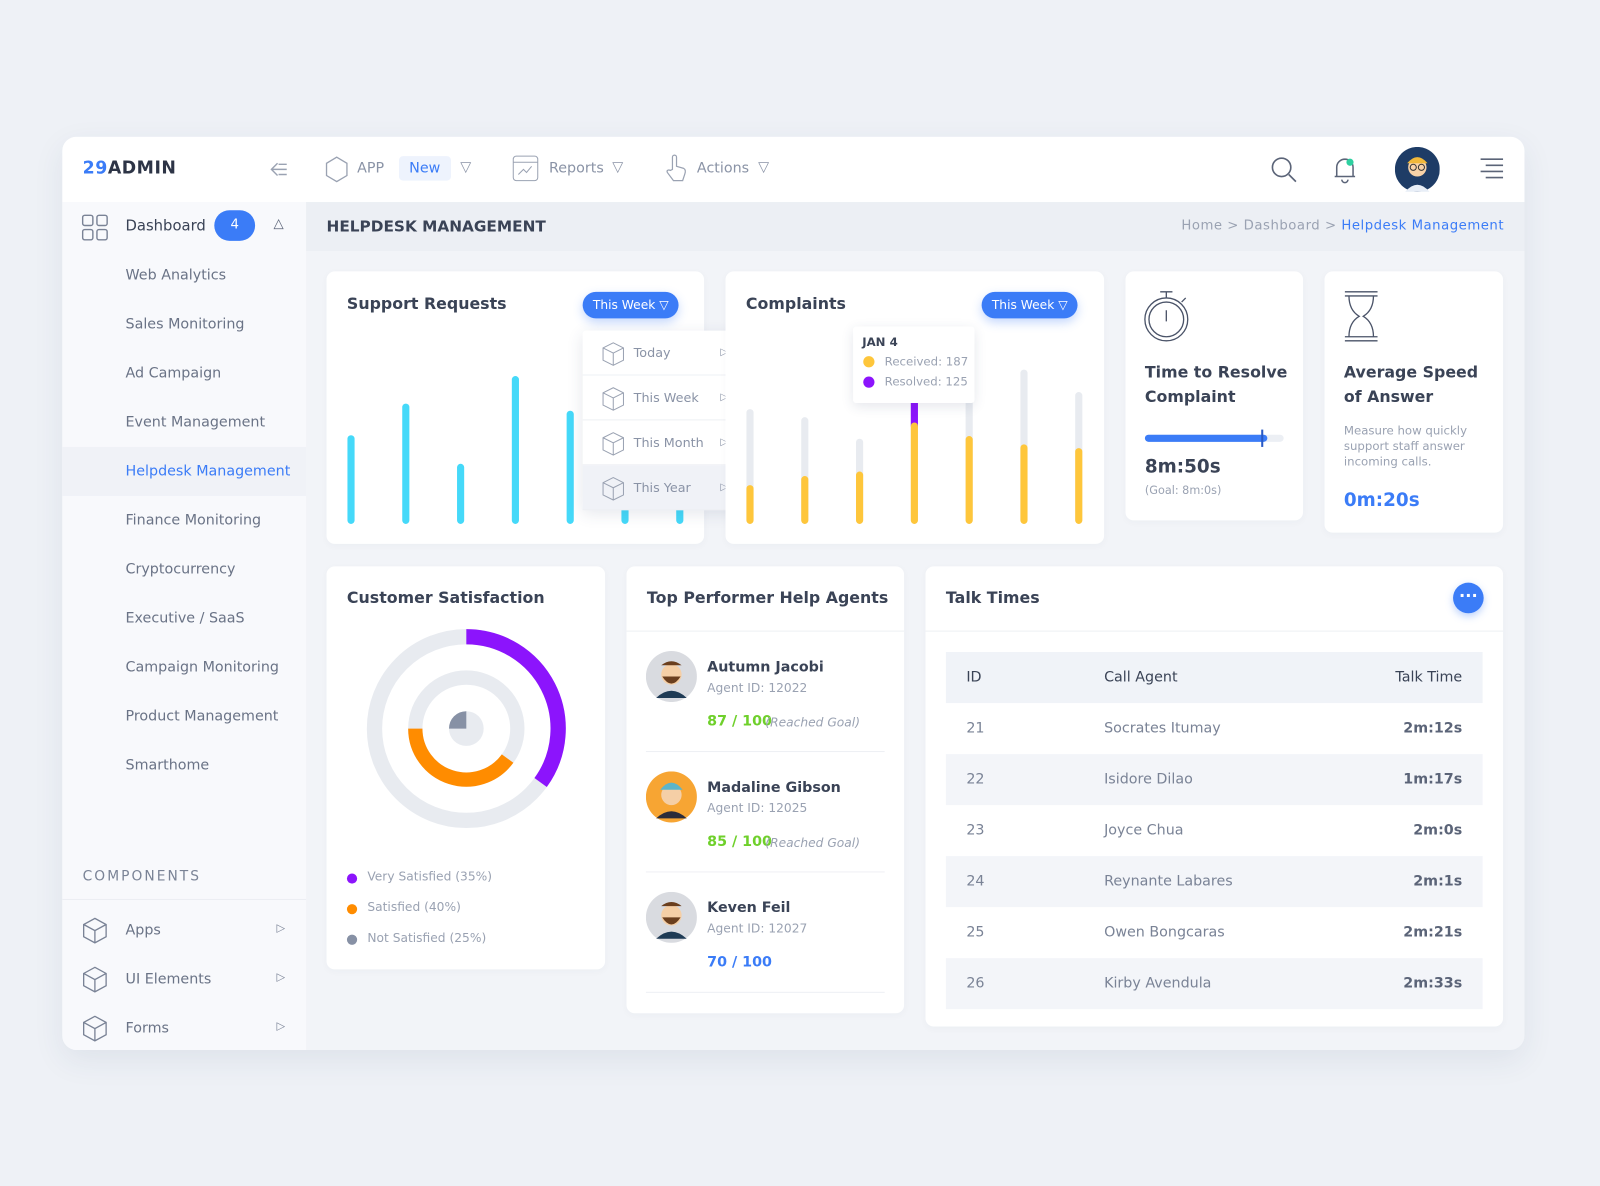 The width and height of the screenshot is (1600, 1186). Describe the element at coordinates (525, 168) in the screenshot. I see `reports-icon` at that location.